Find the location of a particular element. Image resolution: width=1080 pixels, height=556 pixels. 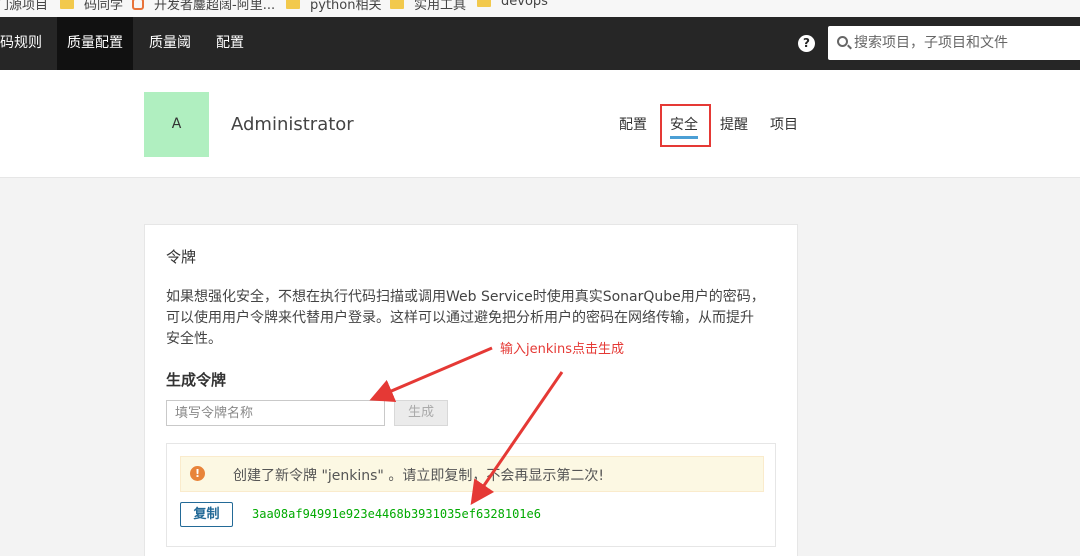

nav-item-quality-profiles: 质量配置 is located at coordinates (95, 43).